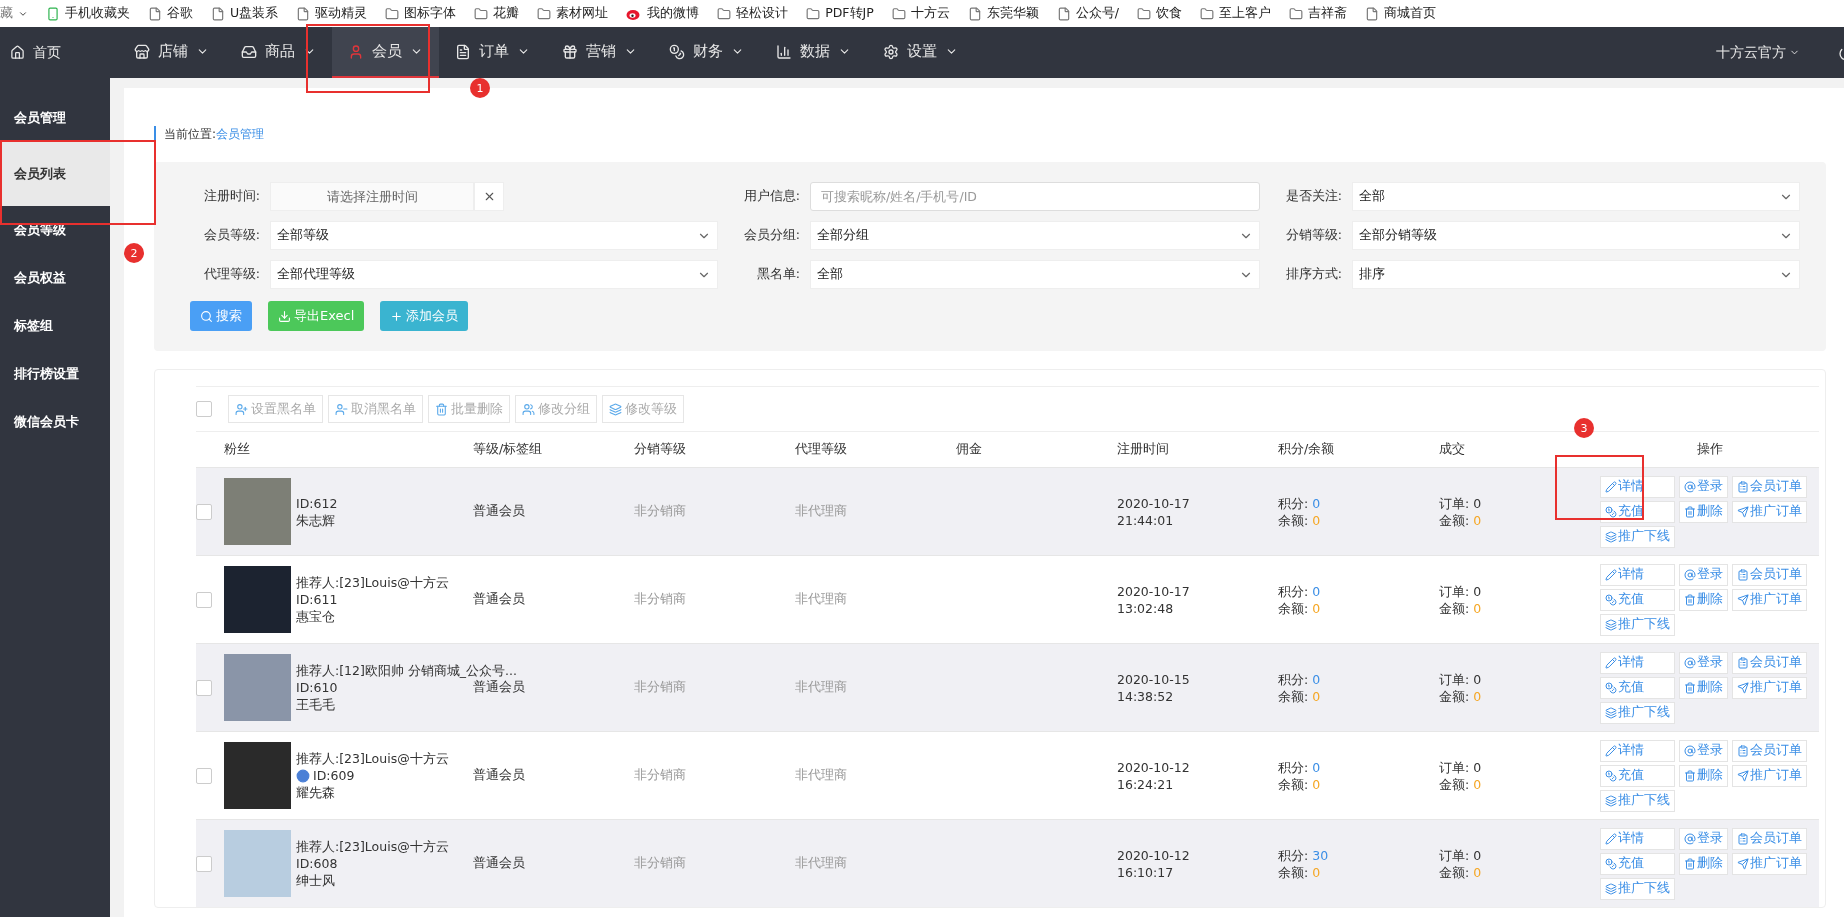  I want to click on bookmark-link: 十方云, so click(930, 13).